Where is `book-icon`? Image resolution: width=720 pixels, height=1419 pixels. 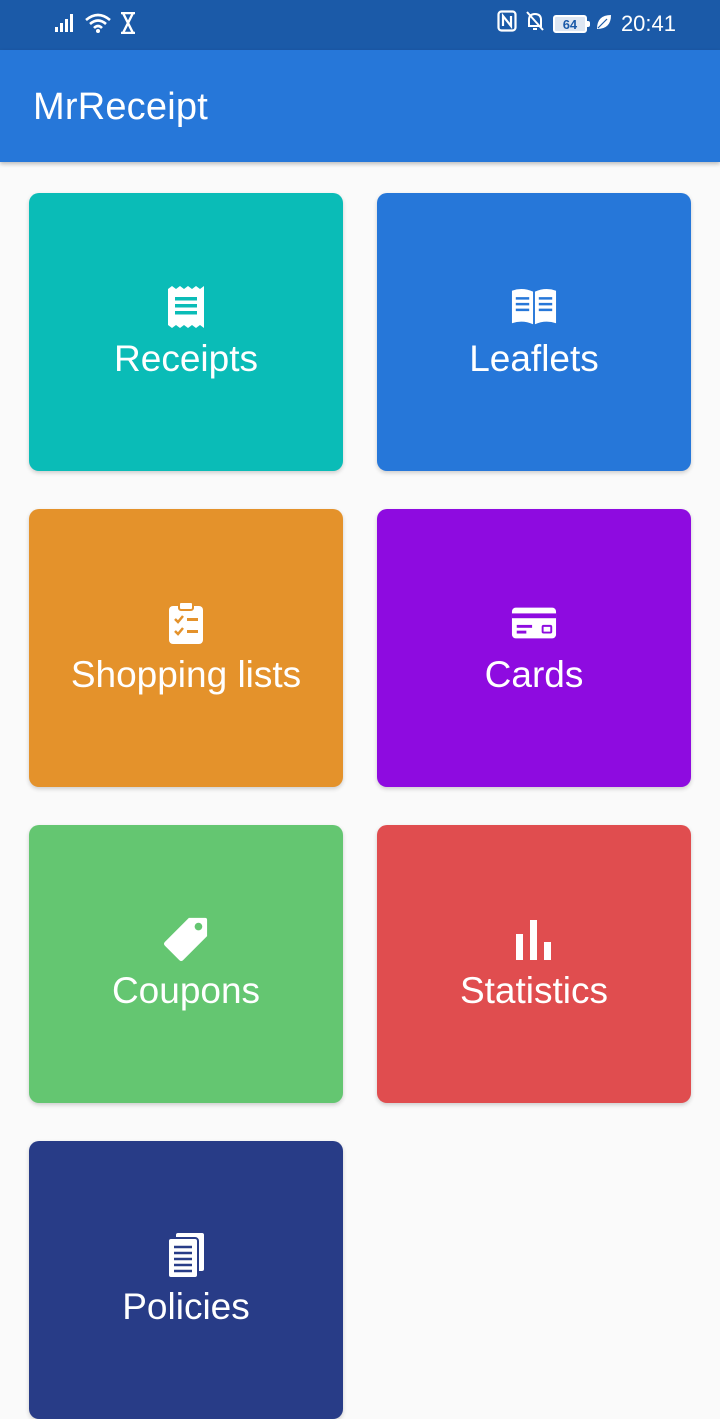 book-icon is located at coordinates (534, 307).